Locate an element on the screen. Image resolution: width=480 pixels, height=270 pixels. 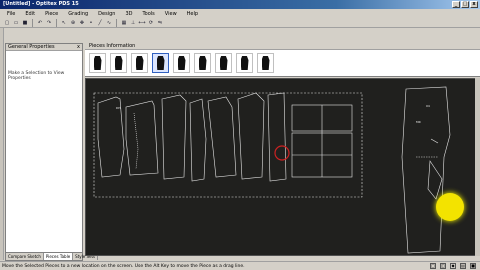
piece-thumbnails is located at coordinates (282, 63).